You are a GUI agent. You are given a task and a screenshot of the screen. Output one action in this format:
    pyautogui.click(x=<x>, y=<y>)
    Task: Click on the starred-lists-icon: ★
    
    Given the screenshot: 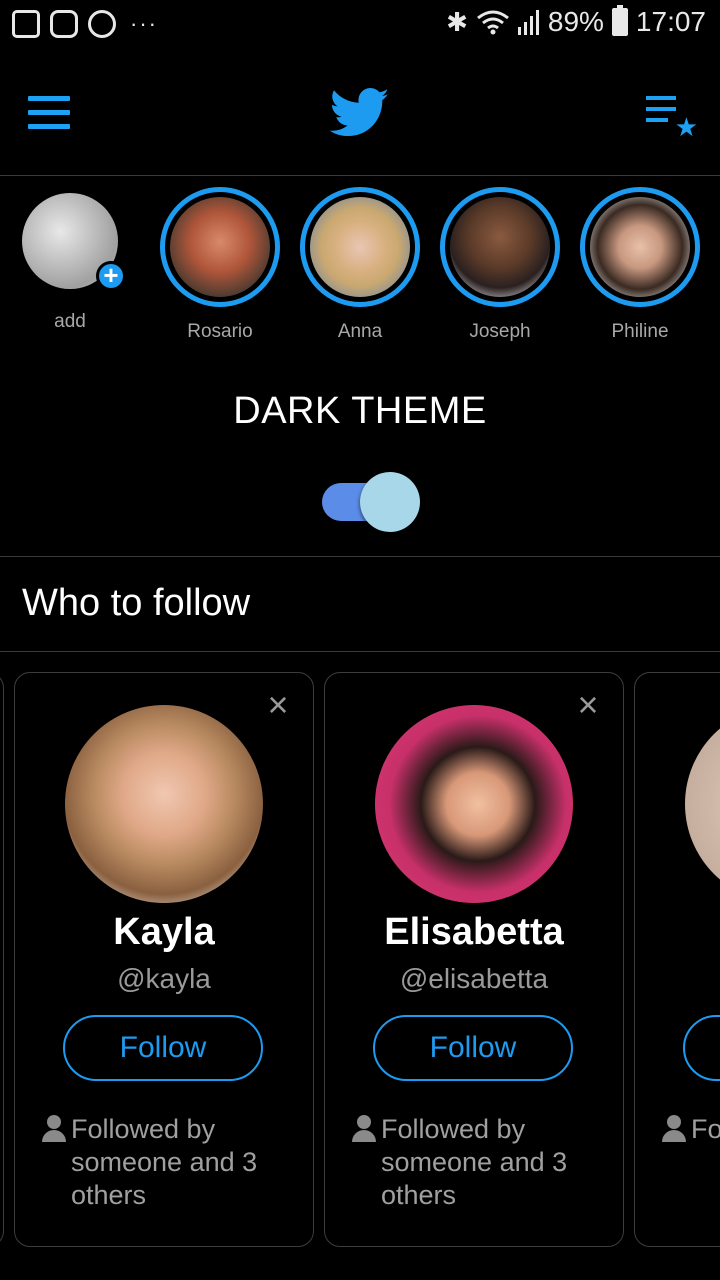 What is the action you would take?
    pyautogui.click(x=672, y=118)
    